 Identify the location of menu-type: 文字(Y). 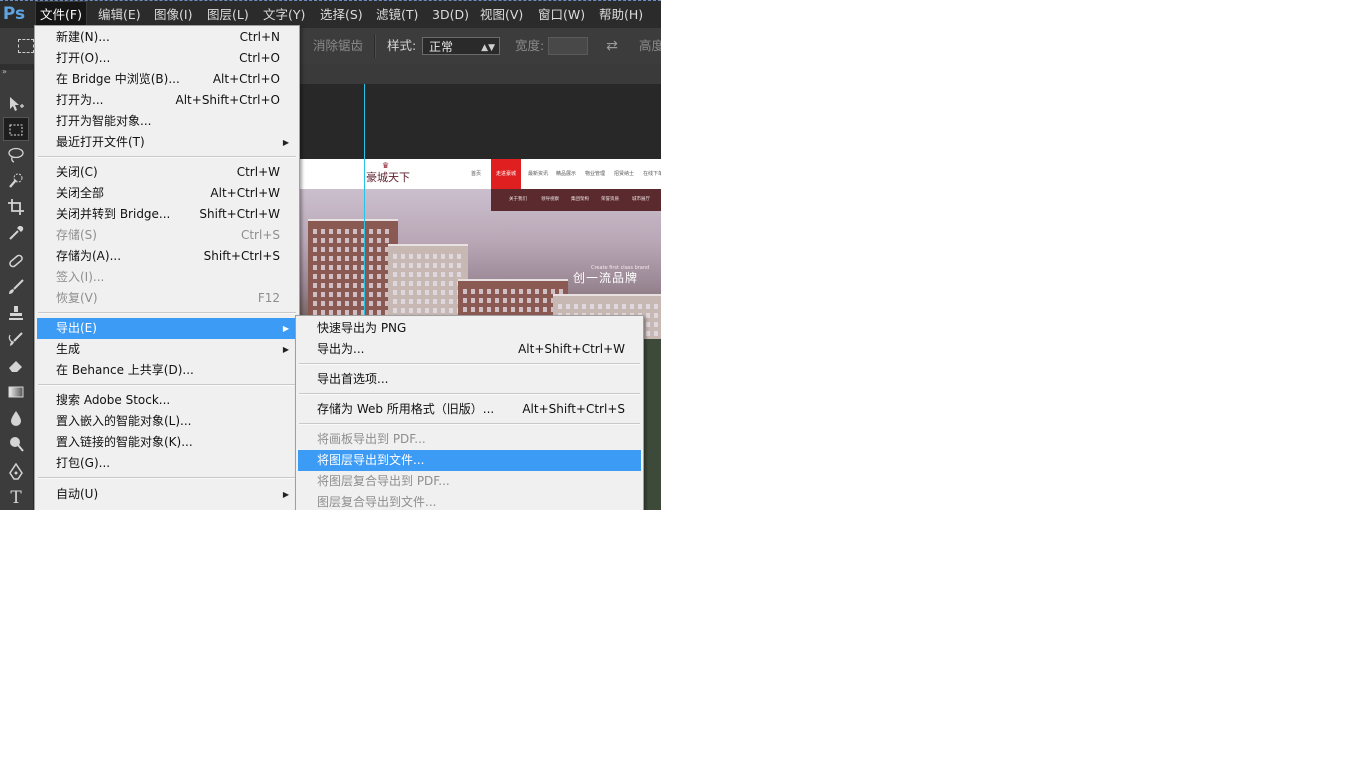
(284, 14).